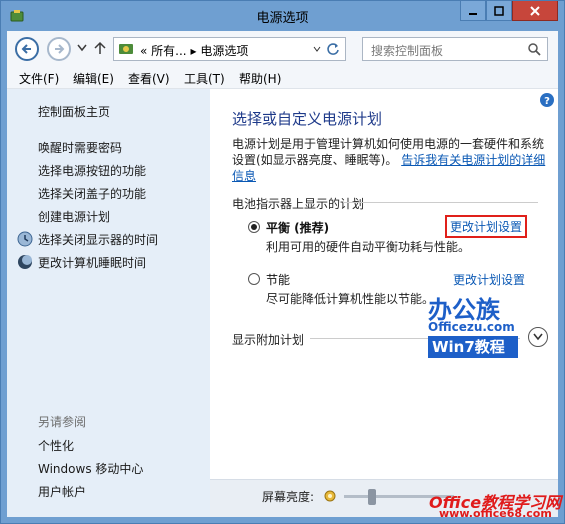  Describe the element at coordinates (473, 13) in the screenshot. I see `minimize-icon` at that location.